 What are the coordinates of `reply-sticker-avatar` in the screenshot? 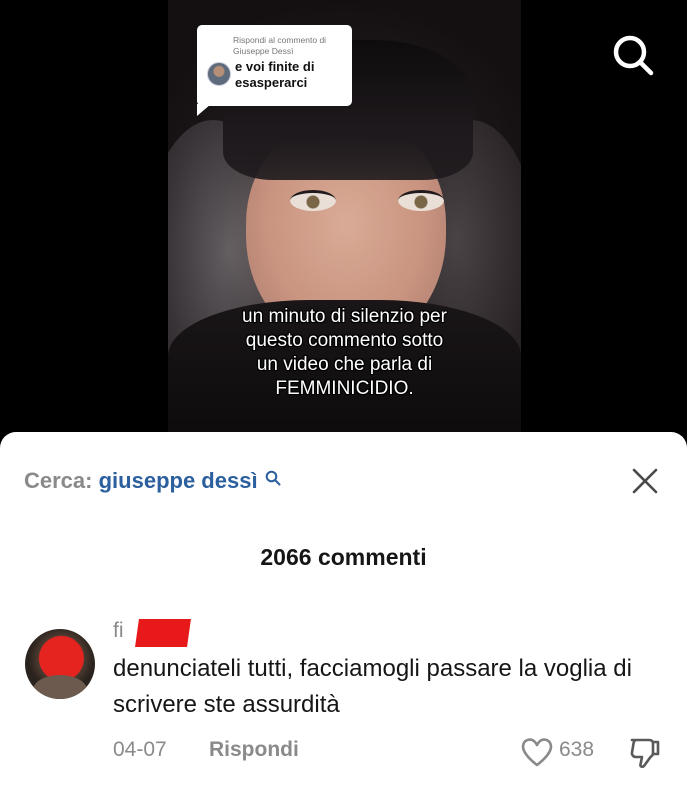 It's located at (219, 74).